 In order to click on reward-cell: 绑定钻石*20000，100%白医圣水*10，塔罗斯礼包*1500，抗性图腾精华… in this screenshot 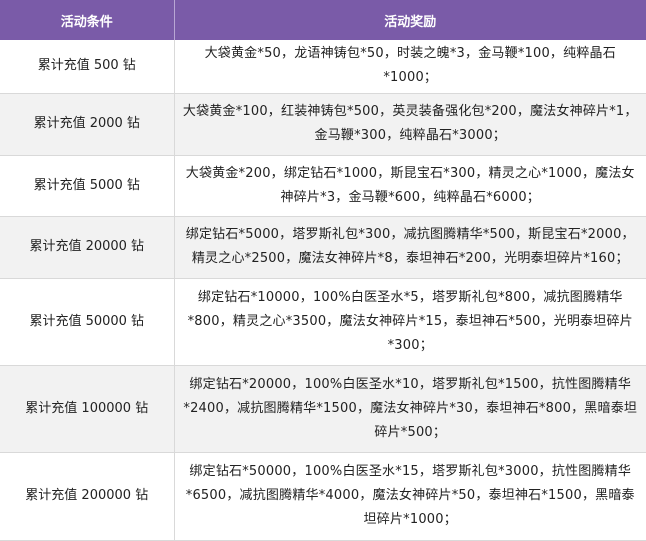, I will do `click(410, 409)`.